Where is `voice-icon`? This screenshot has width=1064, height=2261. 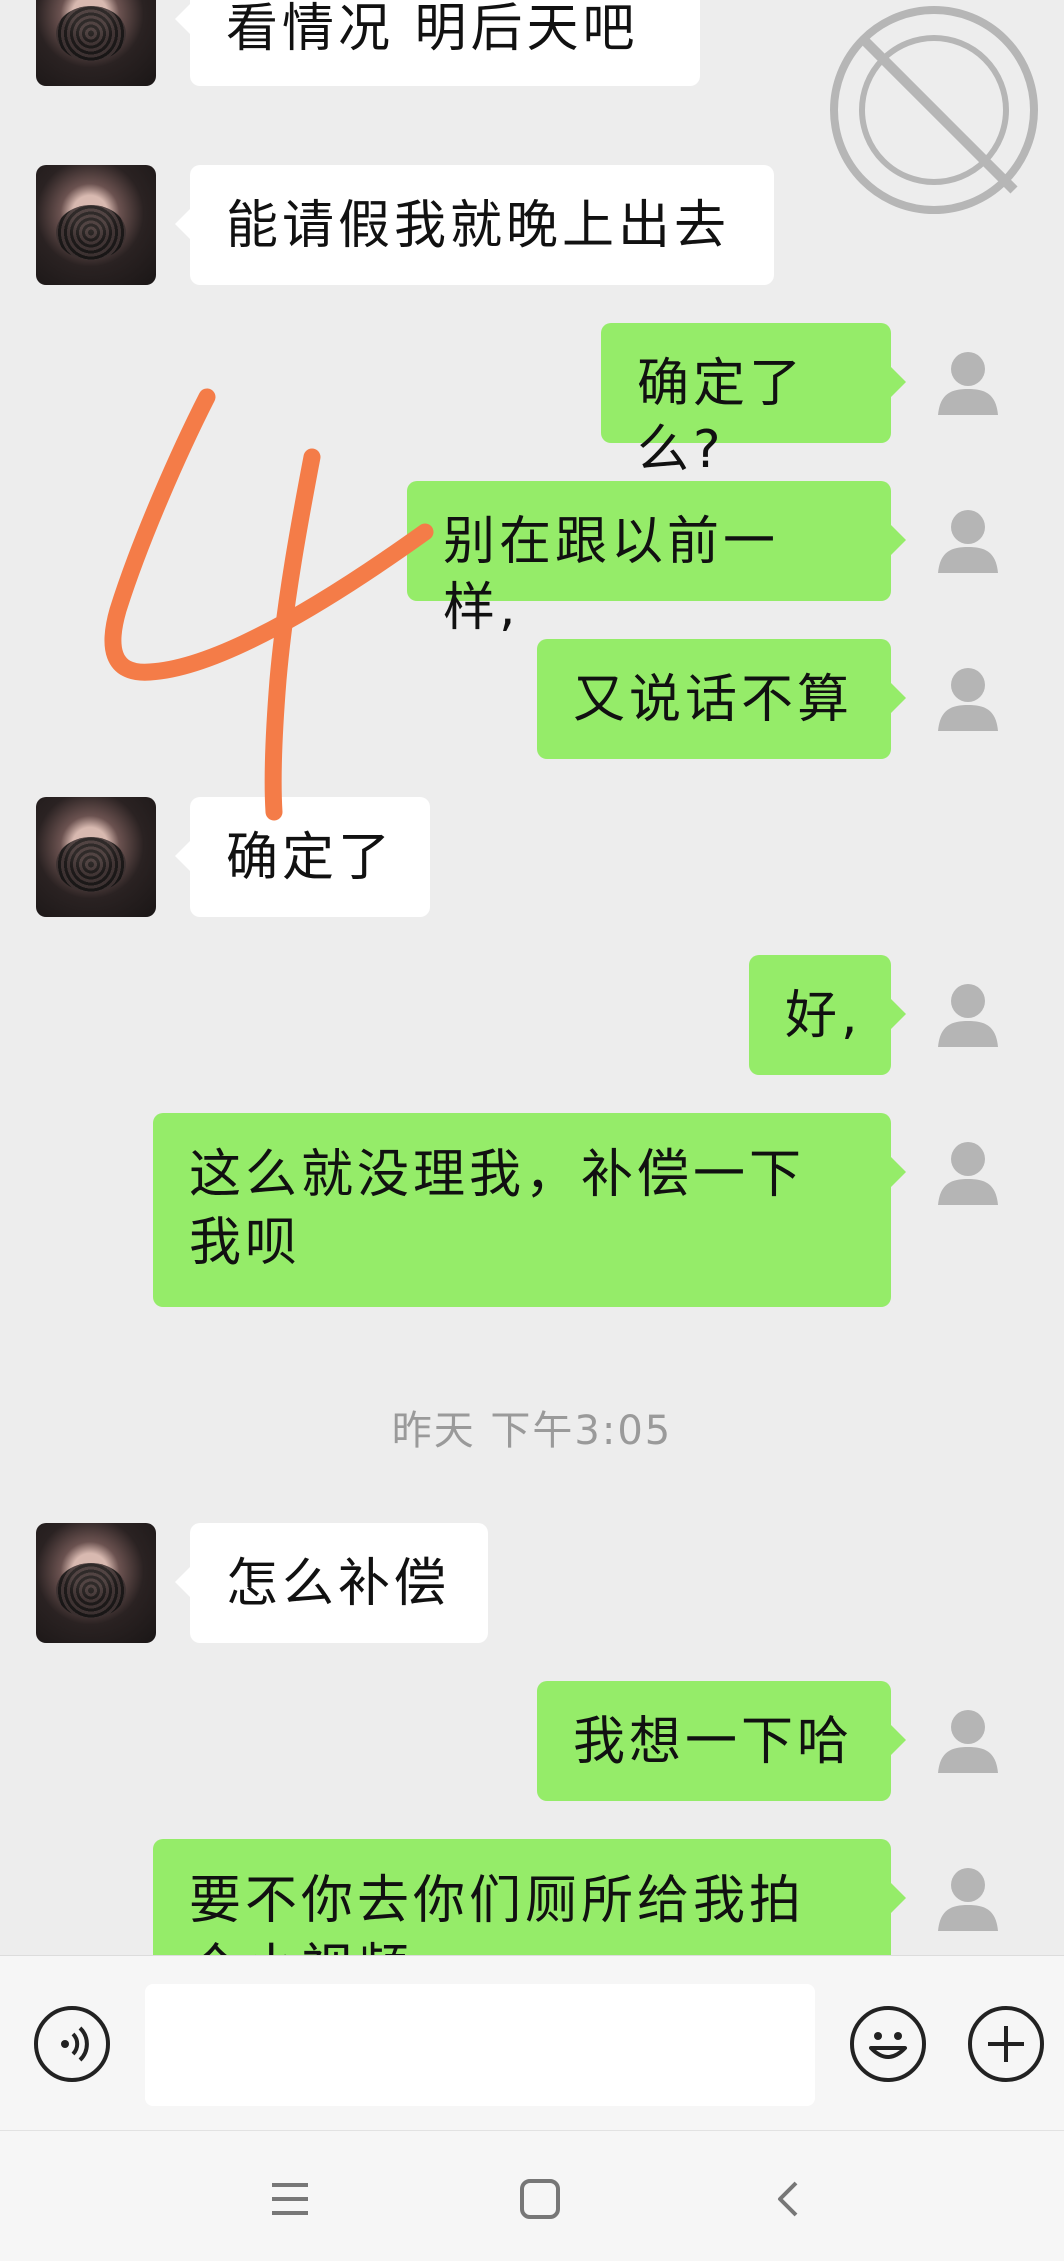
voice-icon is located at coordinates (75, 2044).